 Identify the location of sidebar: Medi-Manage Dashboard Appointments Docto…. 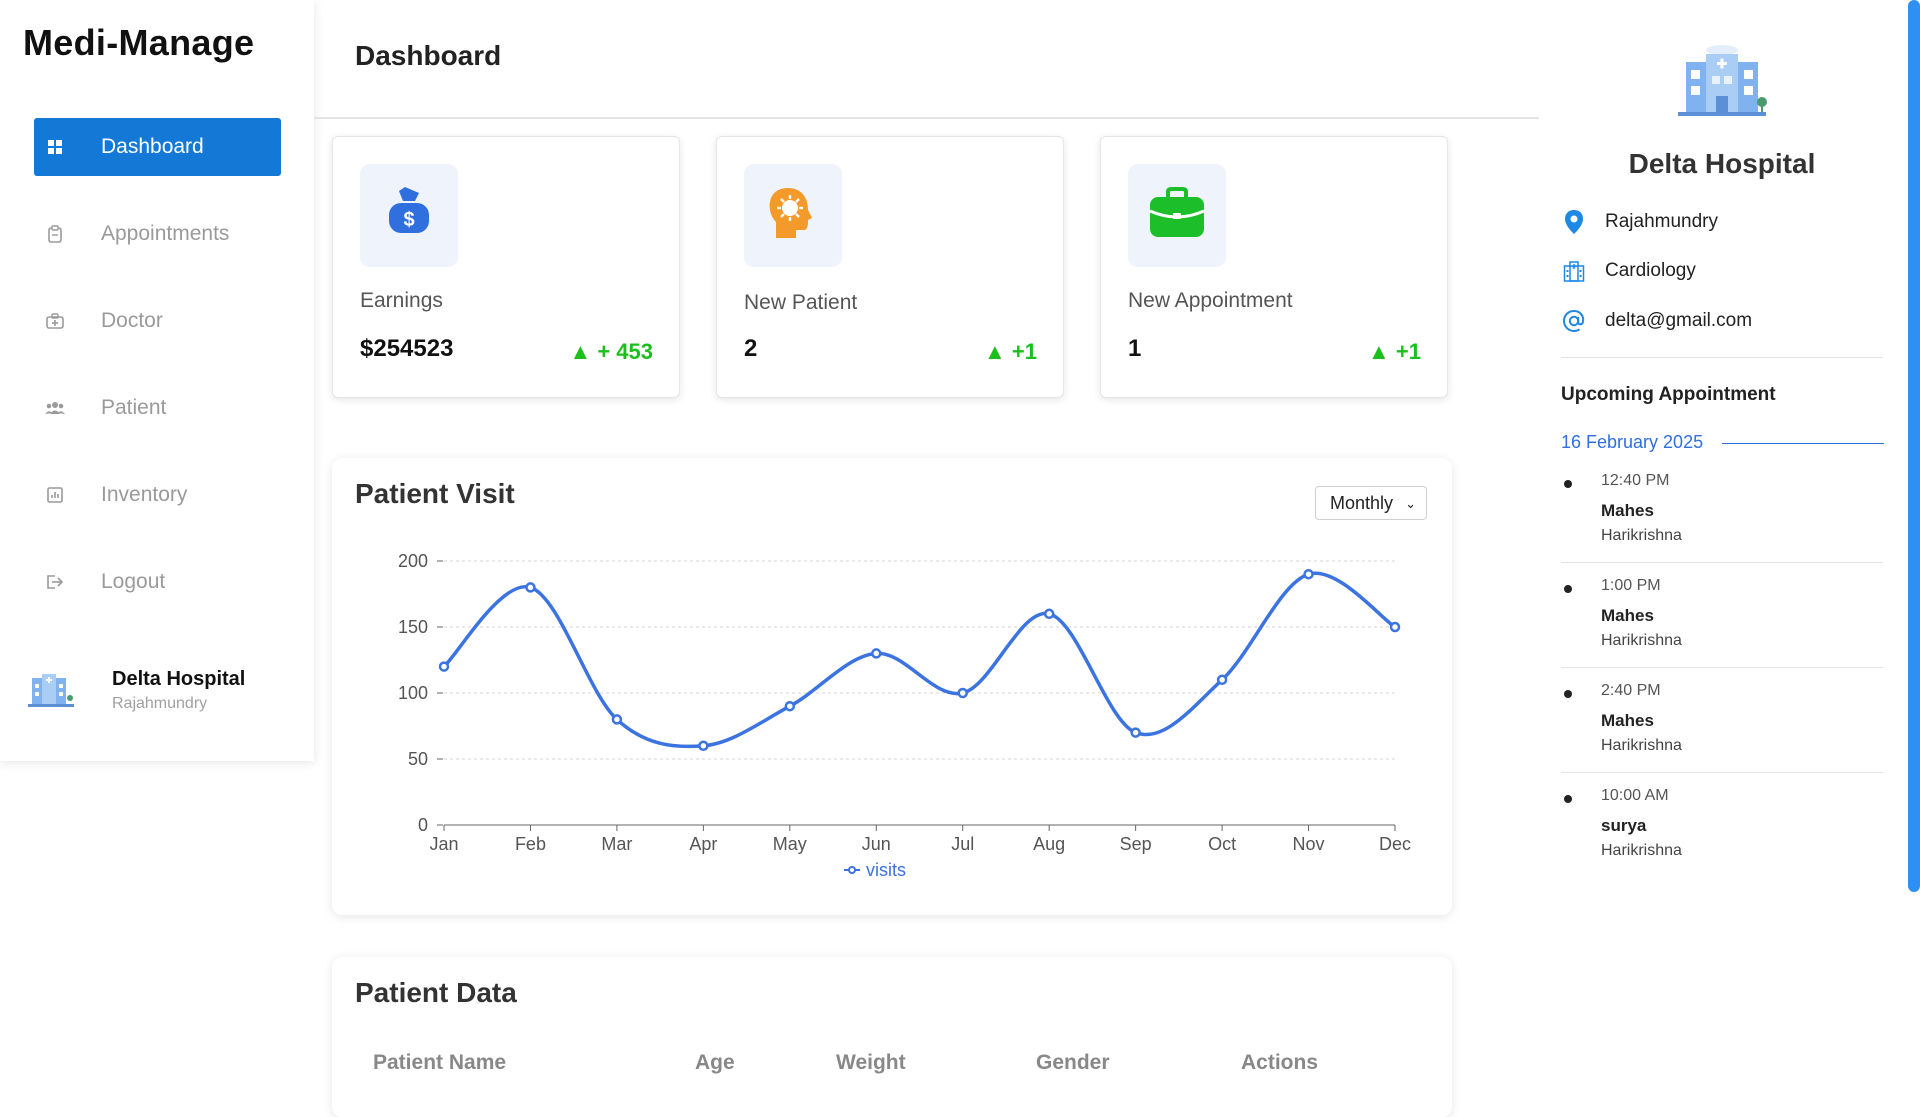
(157, 380).